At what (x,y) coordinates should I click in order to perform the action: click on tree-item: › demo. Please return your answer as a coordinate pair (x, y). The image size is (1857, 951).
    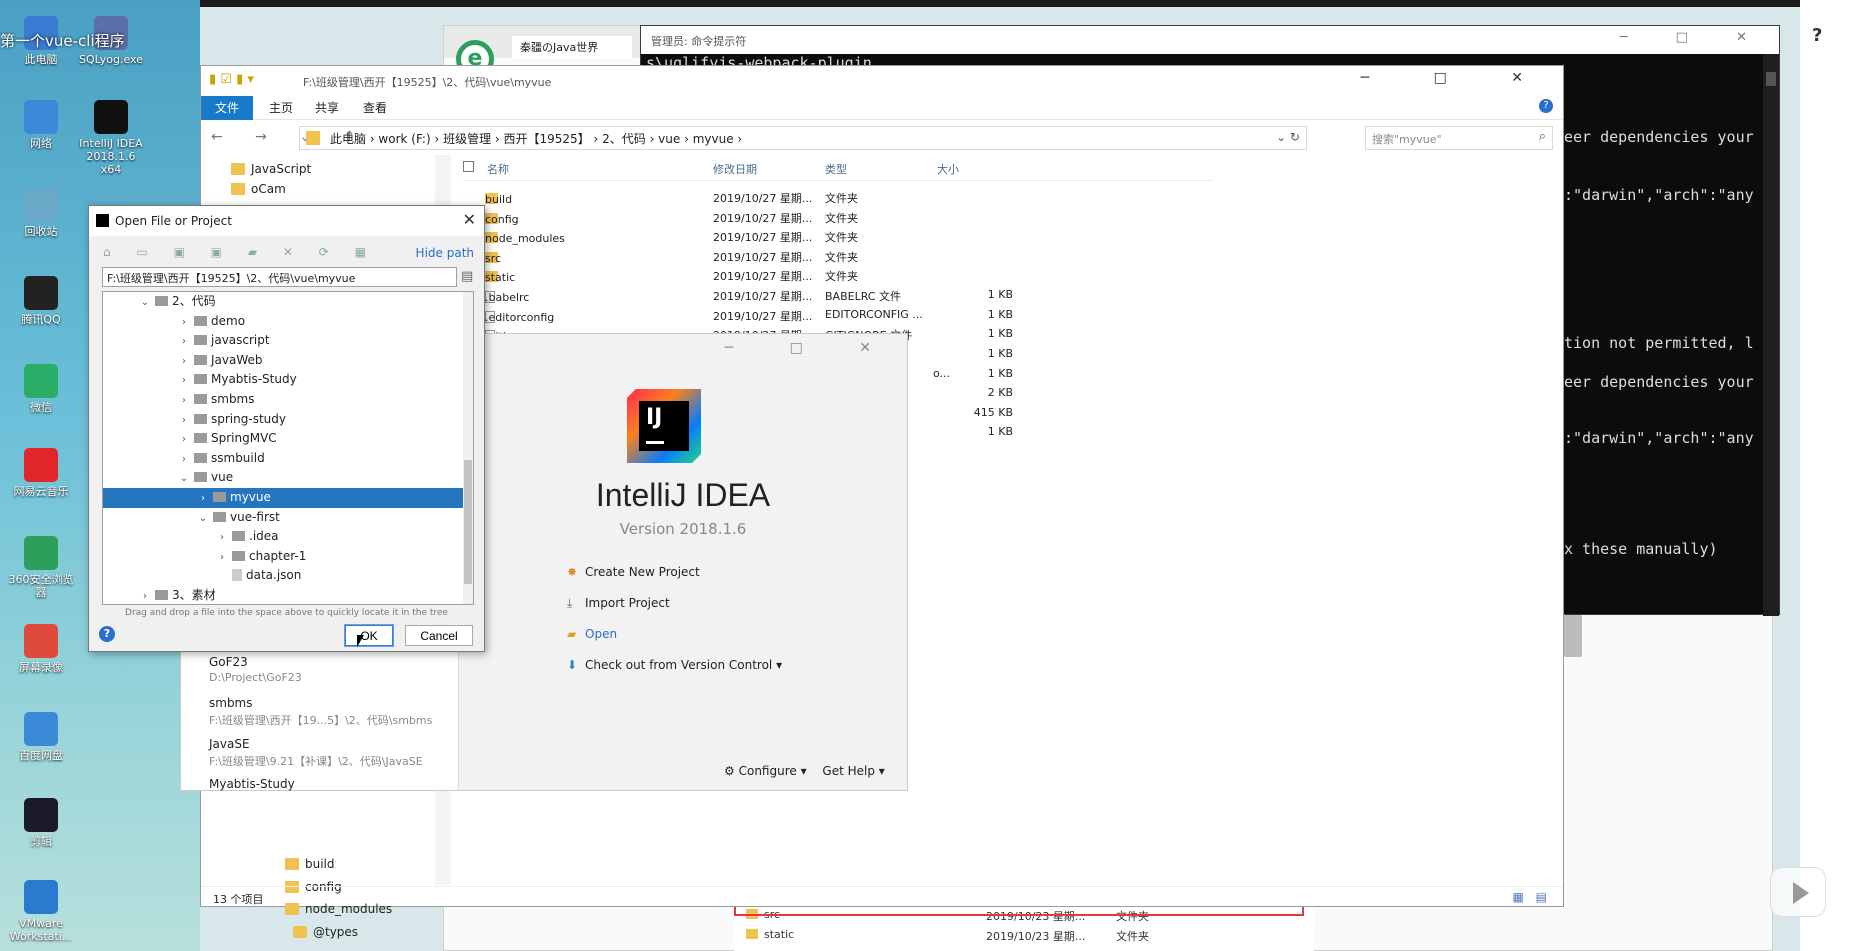
    Looking at the image, I should click on (284, 322).